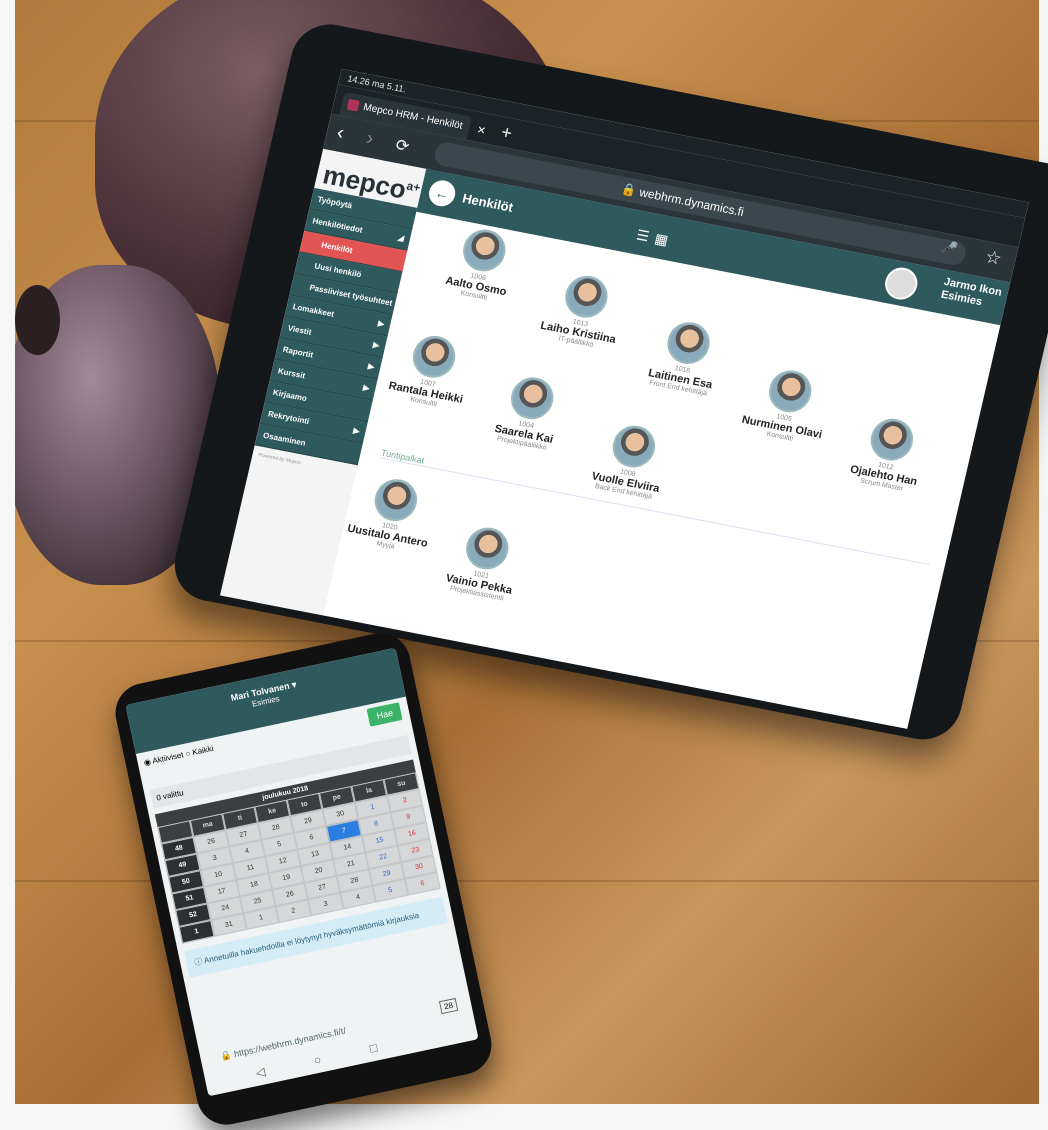 This screenshot has width=1048, height=1130. What do you see at coordinates (338, 270) in the screenshot?
I see `sidebar-item-label: Uusi henkilö` at bounding box center [338, 270].